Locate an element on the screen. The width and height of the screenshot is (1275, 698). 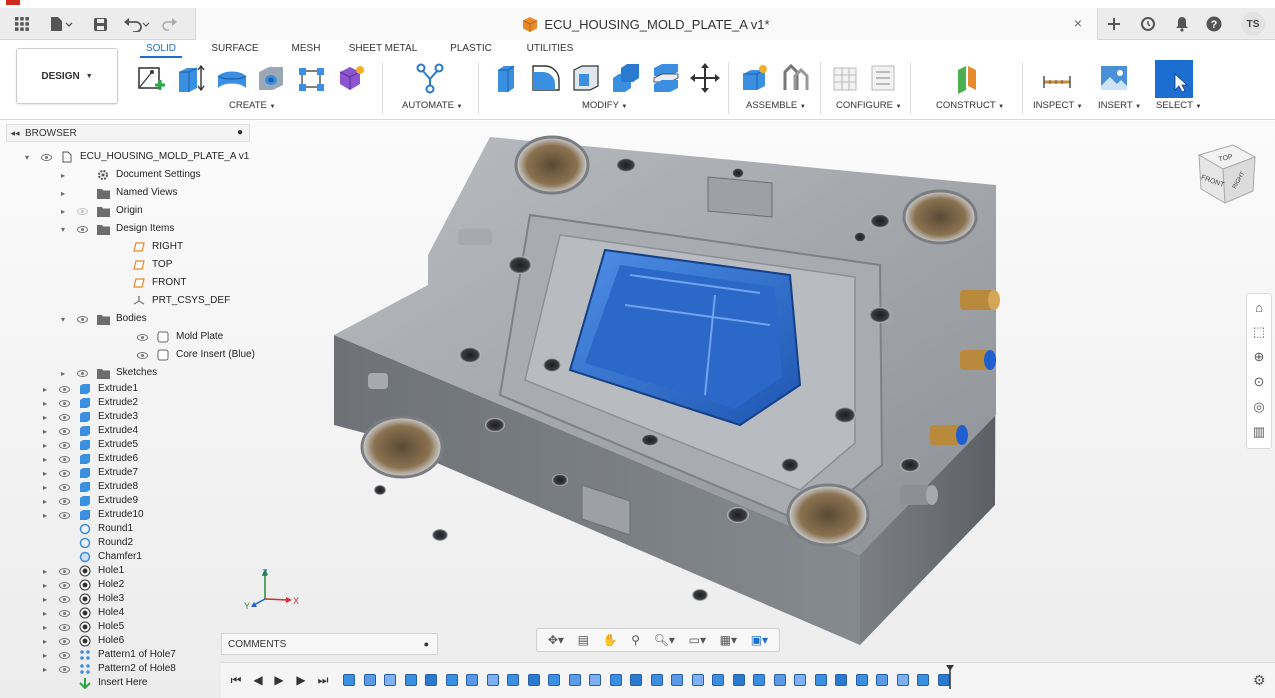
insert-image-icon is located at coordinates (1114, 78).